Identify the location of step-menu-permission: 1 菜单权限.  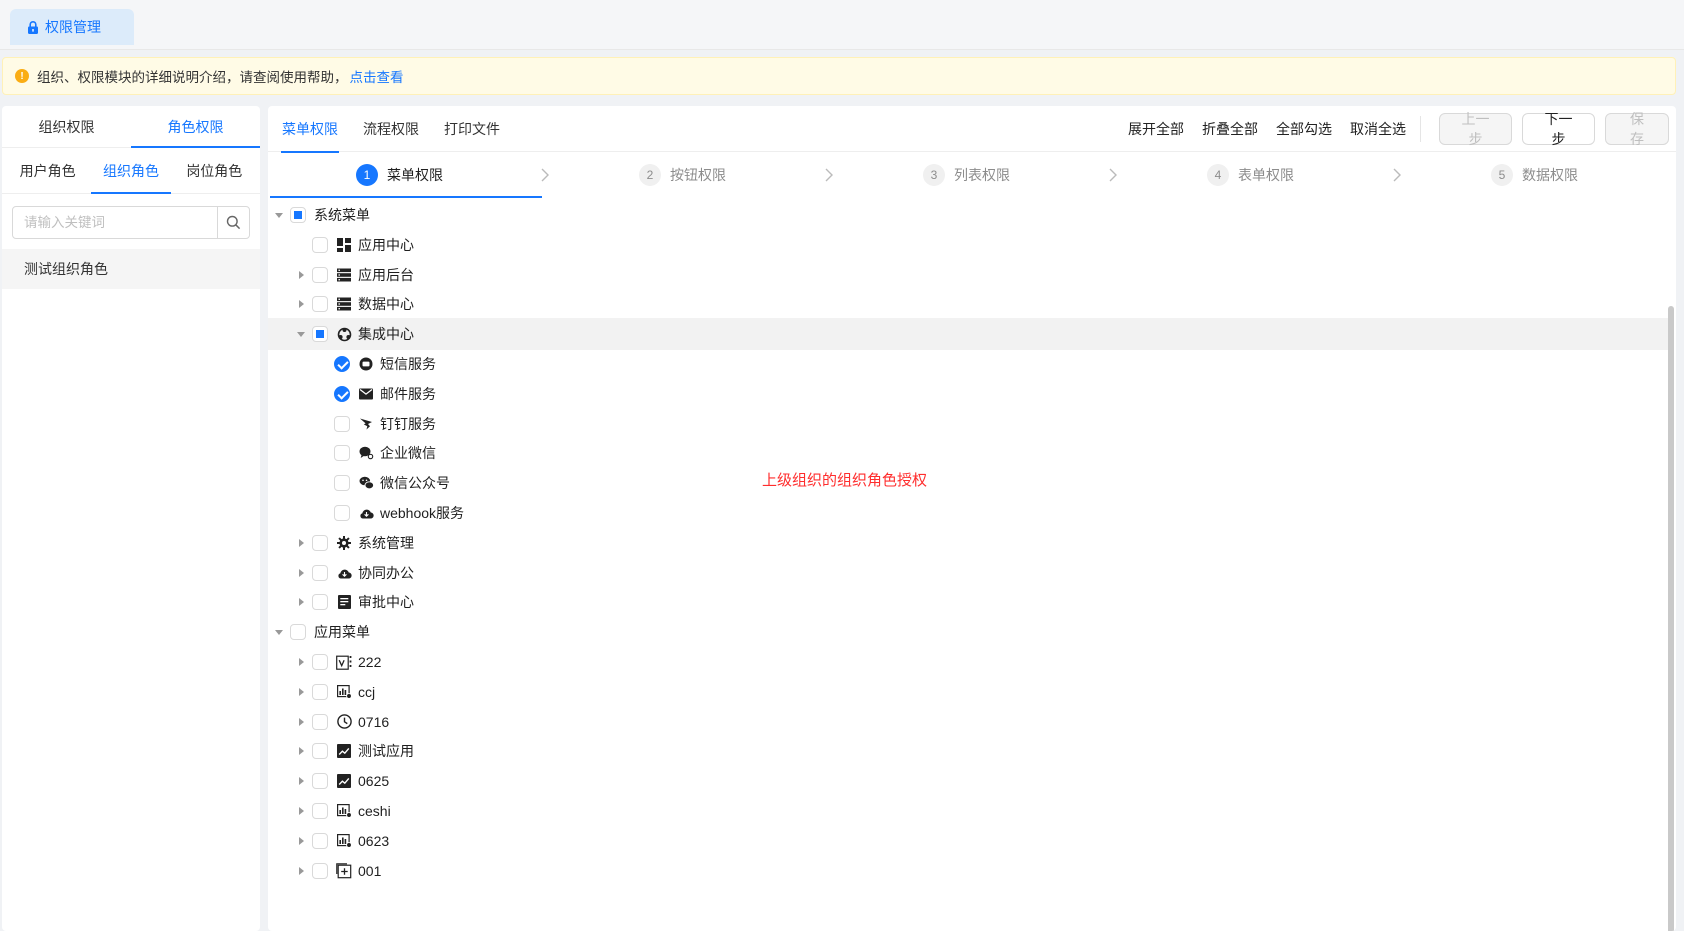
(399, 175).